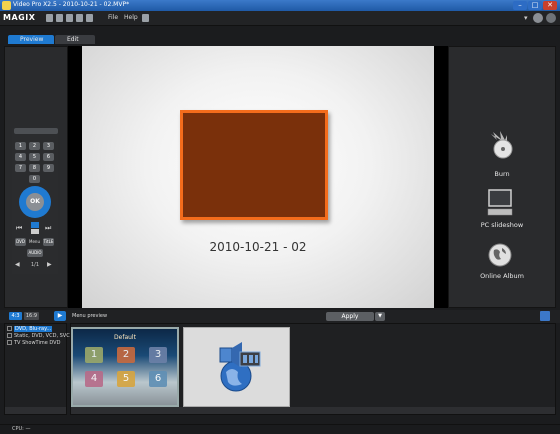  Describe the element at coordinates (34, 242) in the screenshot. I see `menu-key: Menu` at that location.